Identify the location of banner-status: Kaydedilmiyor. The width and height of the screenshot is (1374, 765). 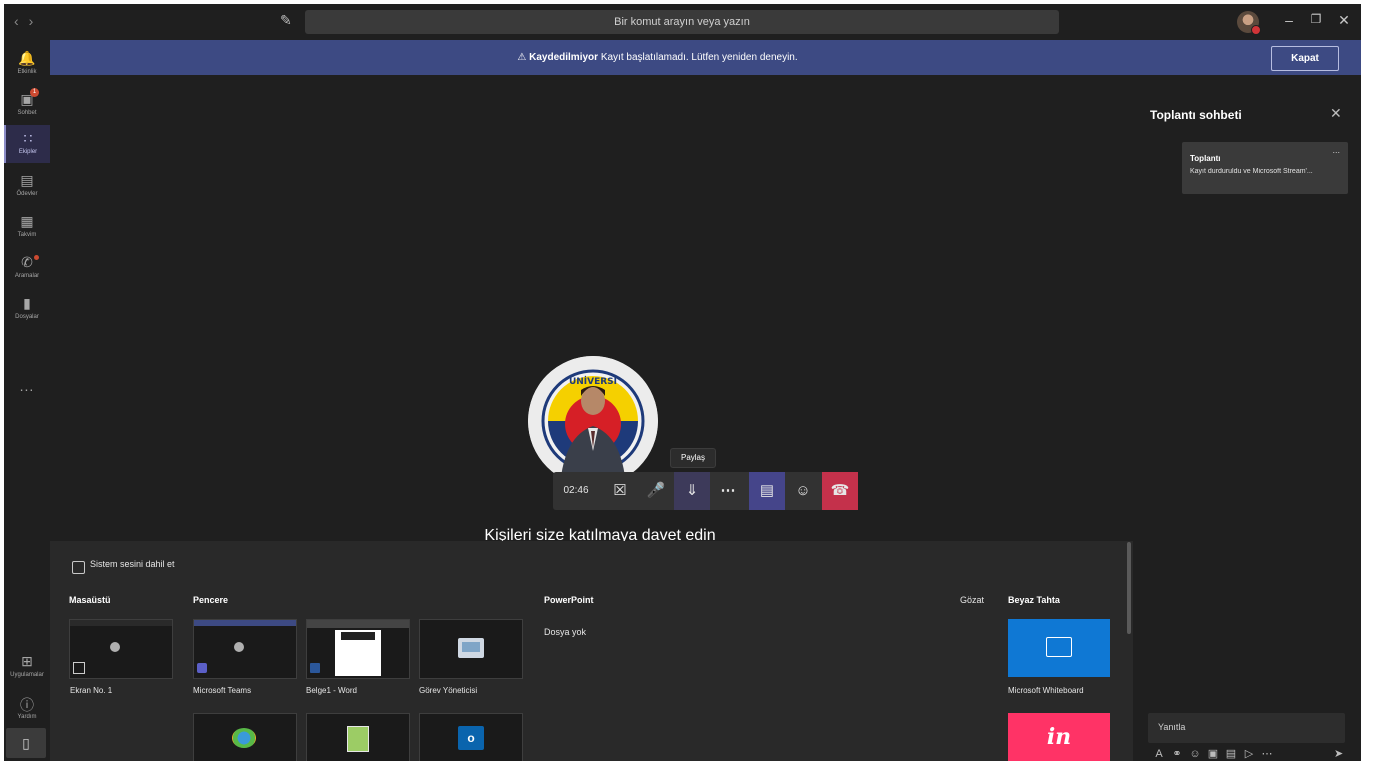
(564, 57).